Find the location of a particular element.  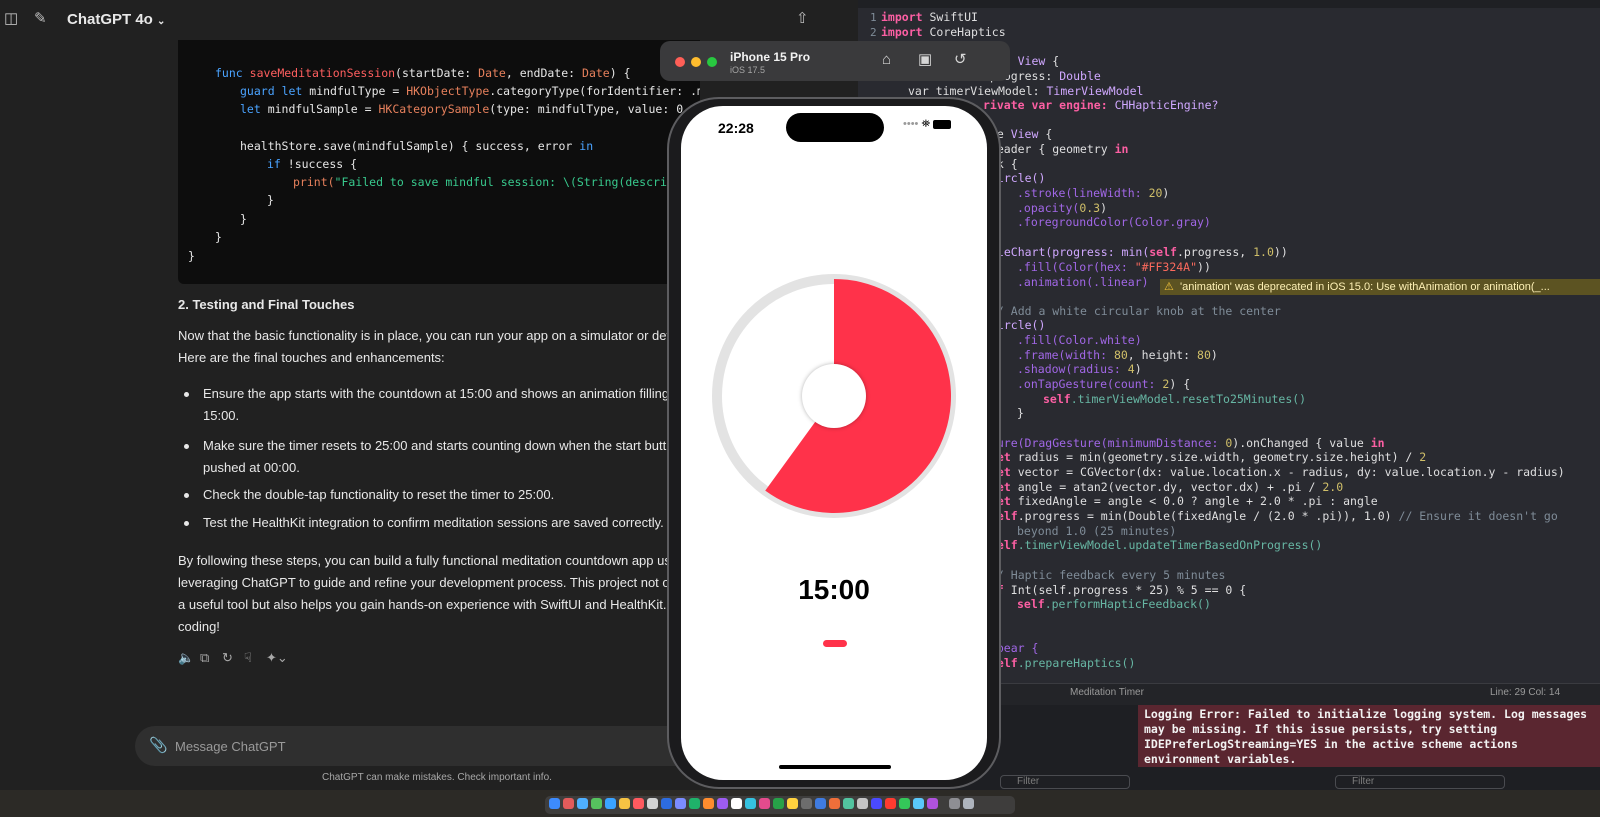

music-icon is located at coordinates (638, 803).